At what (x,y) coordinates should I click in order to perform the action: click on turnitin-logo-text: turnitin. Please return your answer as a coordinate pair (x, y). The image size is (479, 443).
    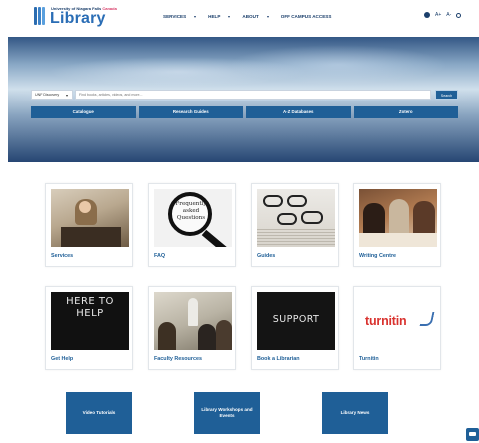
    Looking at the image, I should click on (386, 321).